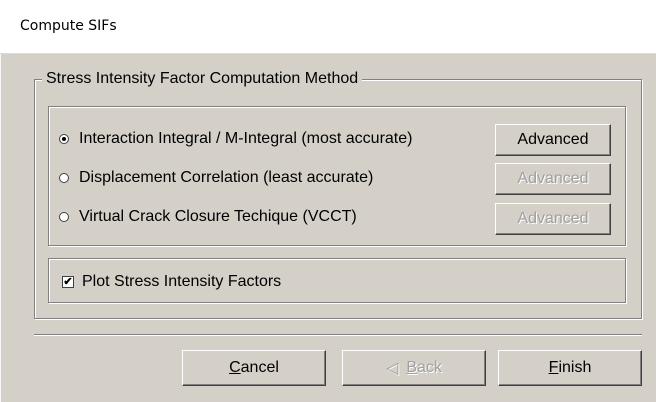  I want to click on plot-sif-checkbox-row: ✔ Plot Stress Intensity Factors, so click(171, 282).